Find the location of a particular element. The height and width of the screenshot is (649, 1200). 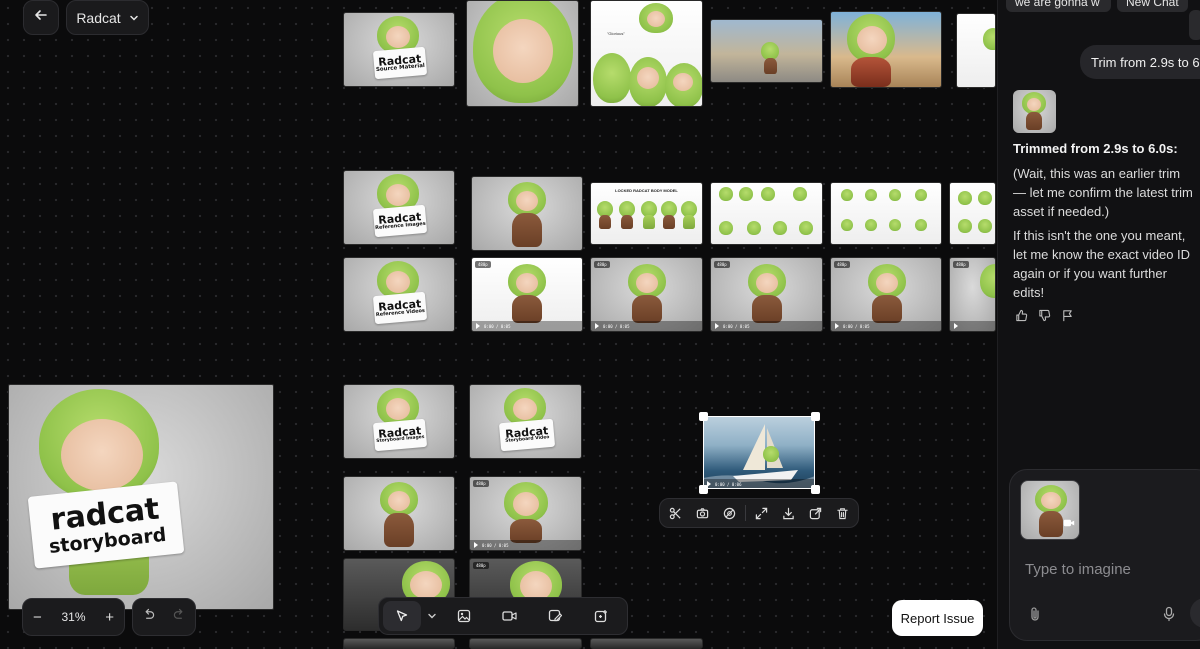

share-icon is located at coordinates (815, 513).